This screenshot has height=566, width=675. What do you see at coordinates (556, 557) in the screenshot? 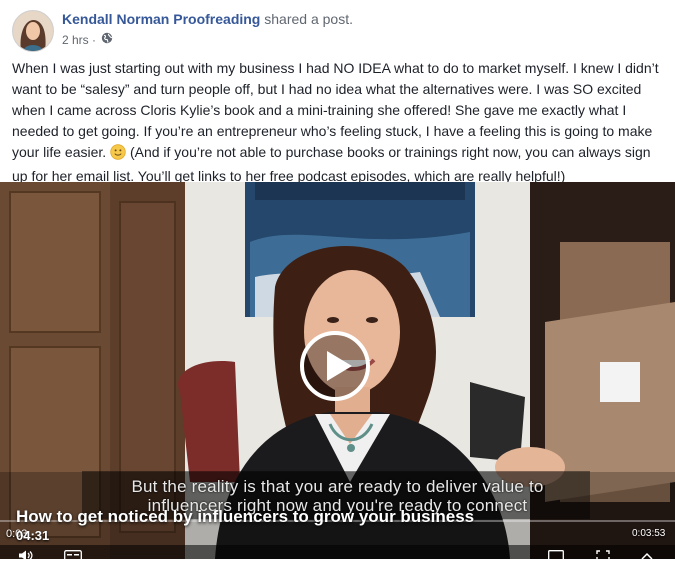
I see `settings-icon` at bounding box center [556, 557].